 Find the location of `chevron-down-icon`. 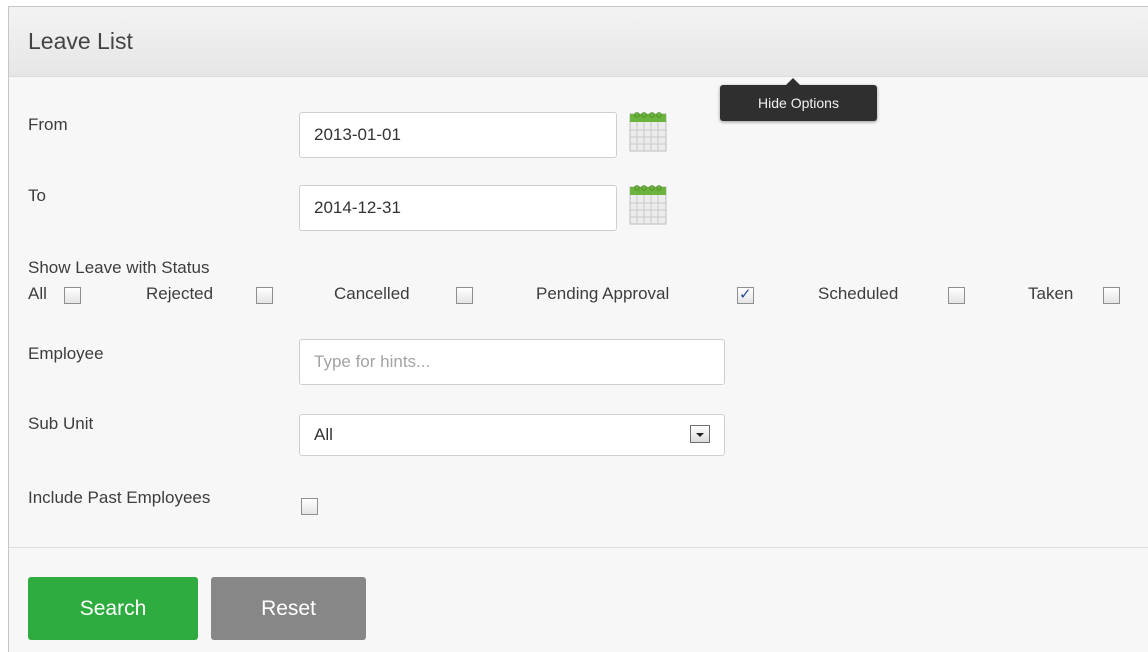

chevron-down-icon is located at coordinates (700, 434).